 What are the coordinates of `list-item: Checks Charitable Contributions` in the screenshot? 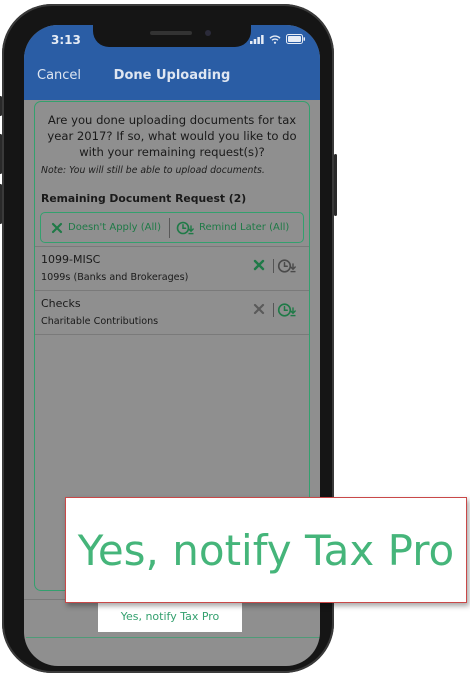 It's located at (172, 312).